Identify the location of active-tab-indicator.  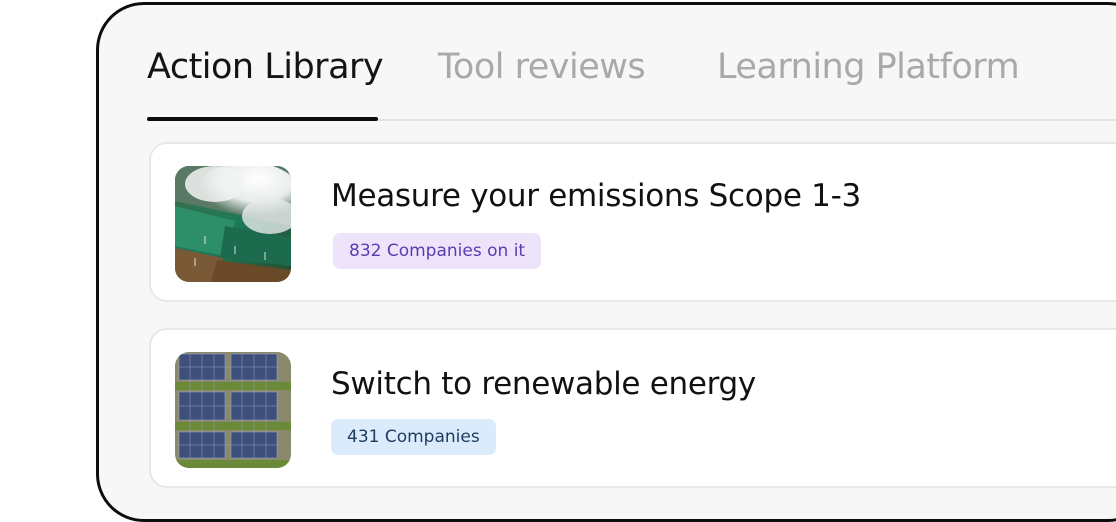
(262, 119).